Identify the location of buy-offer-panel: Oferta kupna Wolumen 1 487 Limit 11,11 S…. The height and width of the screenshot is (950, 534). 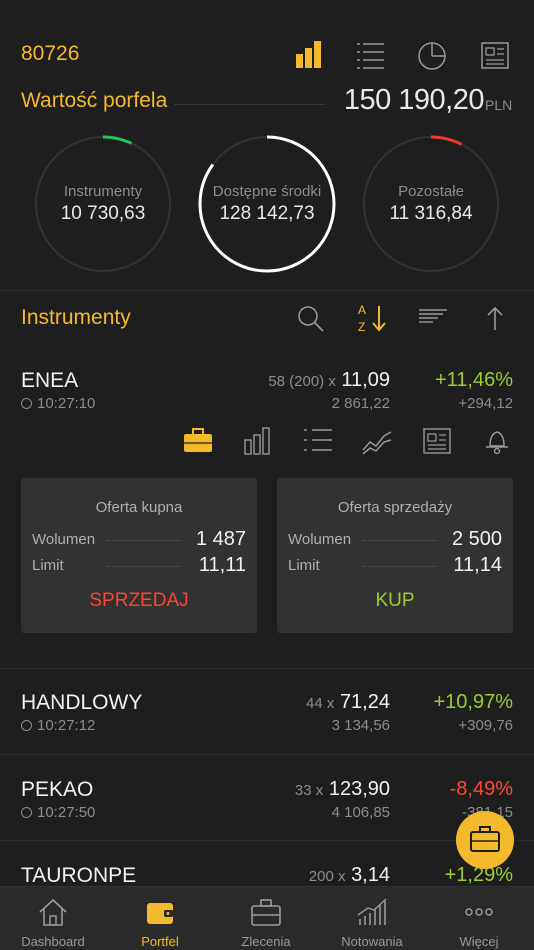
(139, 555).